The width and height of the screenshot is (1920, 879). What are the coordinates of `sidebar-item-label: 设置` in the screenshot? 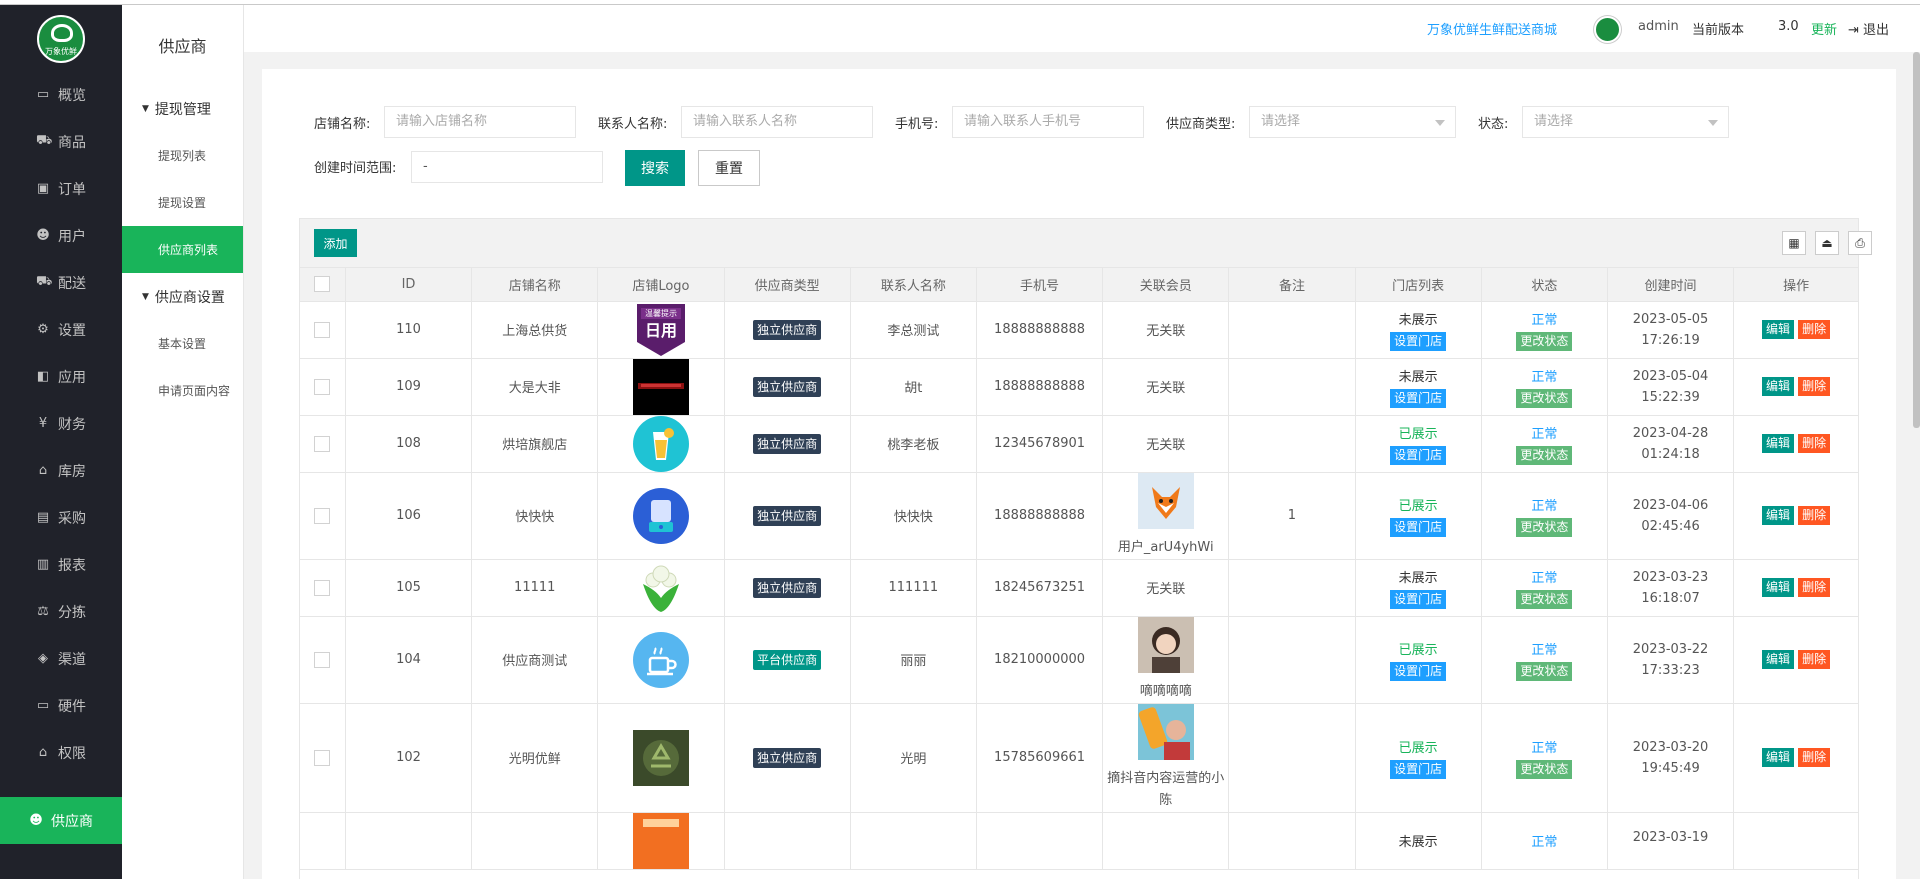 It's located at (72, 330).